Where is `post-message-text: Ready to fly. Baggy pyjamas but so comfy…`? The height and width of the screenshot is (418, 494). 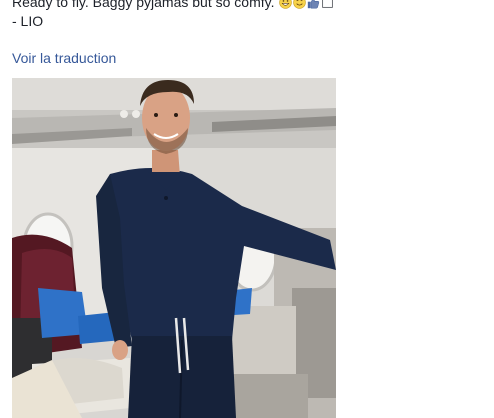 post-message-text: Ready to fly. Baggy pyjamas but so comfy… is located at coordinates (143, 5).